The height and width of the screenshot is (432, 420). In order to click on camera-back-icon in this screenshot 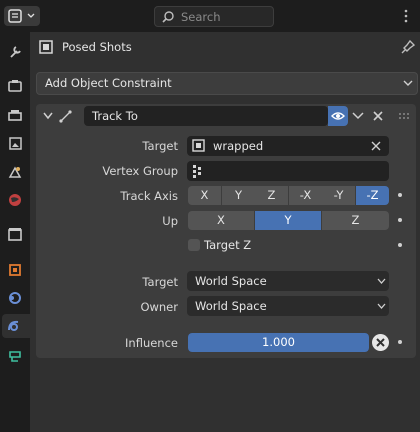, I will do `click(15, 86)`.